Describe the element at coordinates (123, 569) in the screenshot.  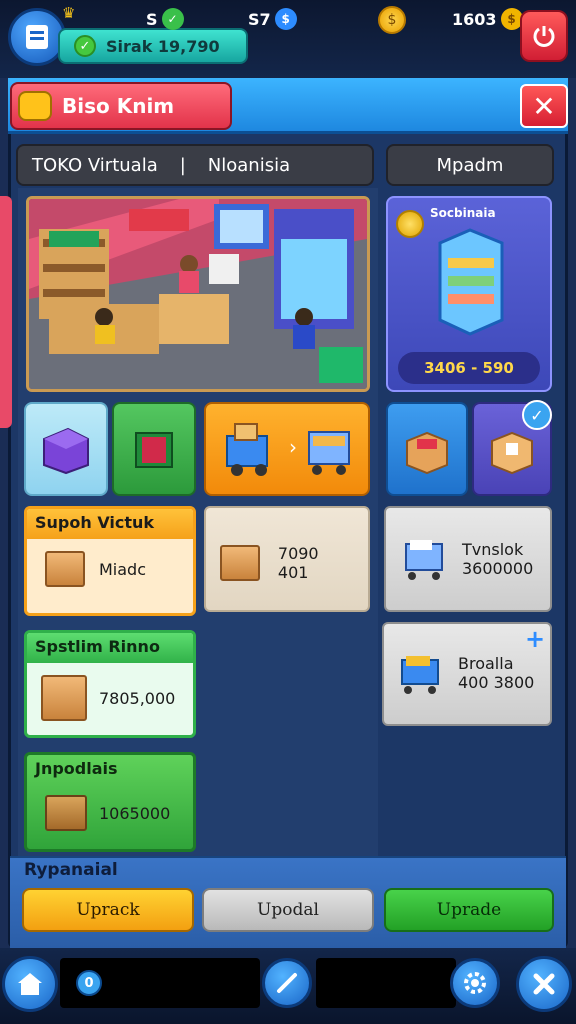
I see `card-supoh-value: Miadc` at that location.